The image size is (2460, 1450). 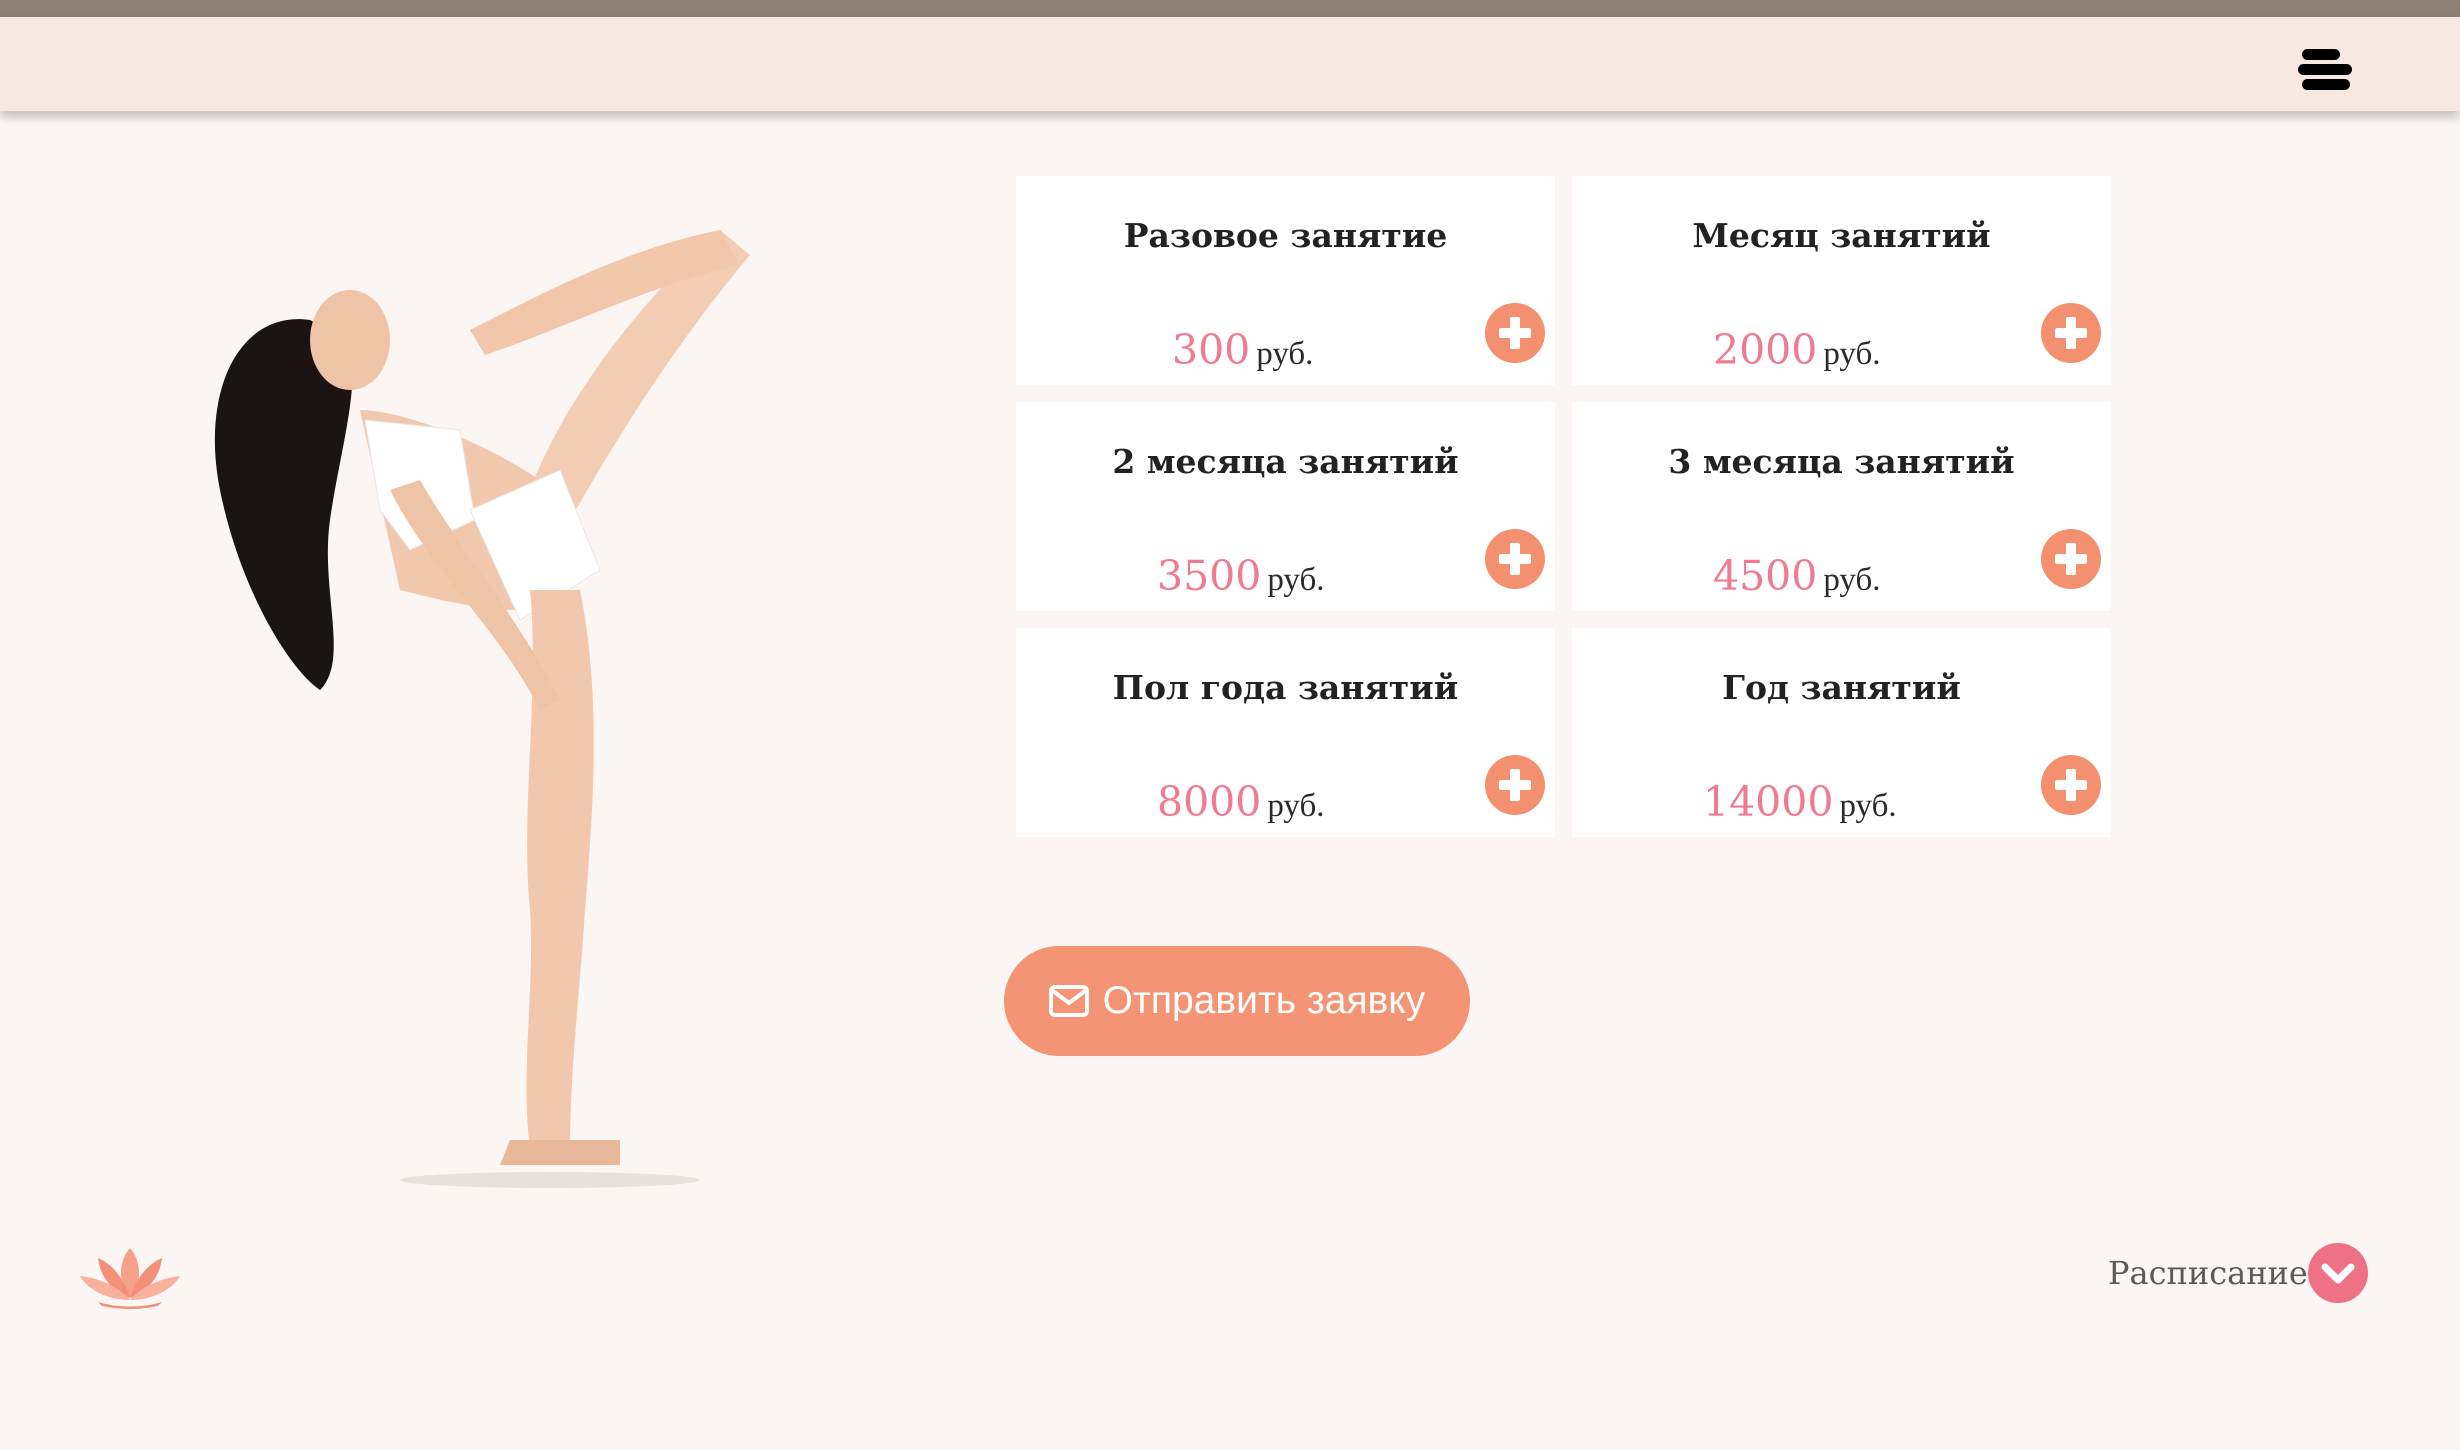 What do you see at coordinates (1285, 280) in the screenshot?
I see `plan-card: Разовое занятие 300 руб.` at bounding box center [1285, 280].